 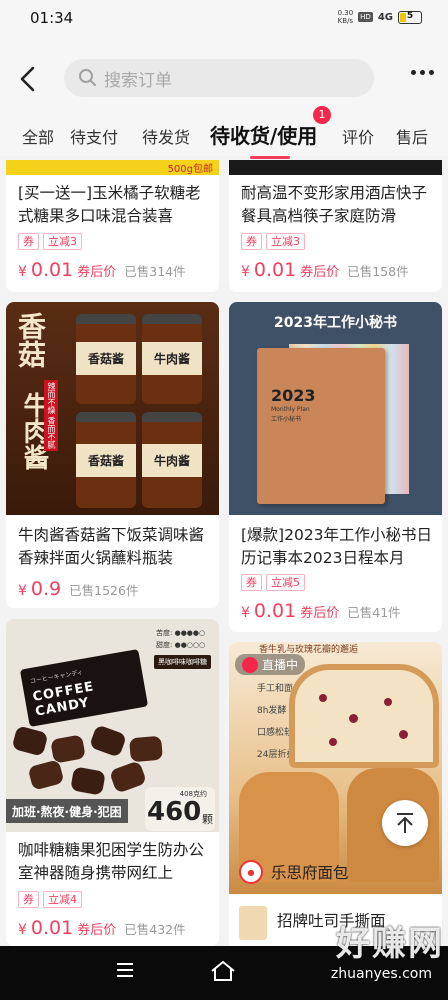 What do you see at coordinates (180, 809) in the screenshot?
I see `count-badge: 408克约 460 颗` at bounding box center [180, 809].